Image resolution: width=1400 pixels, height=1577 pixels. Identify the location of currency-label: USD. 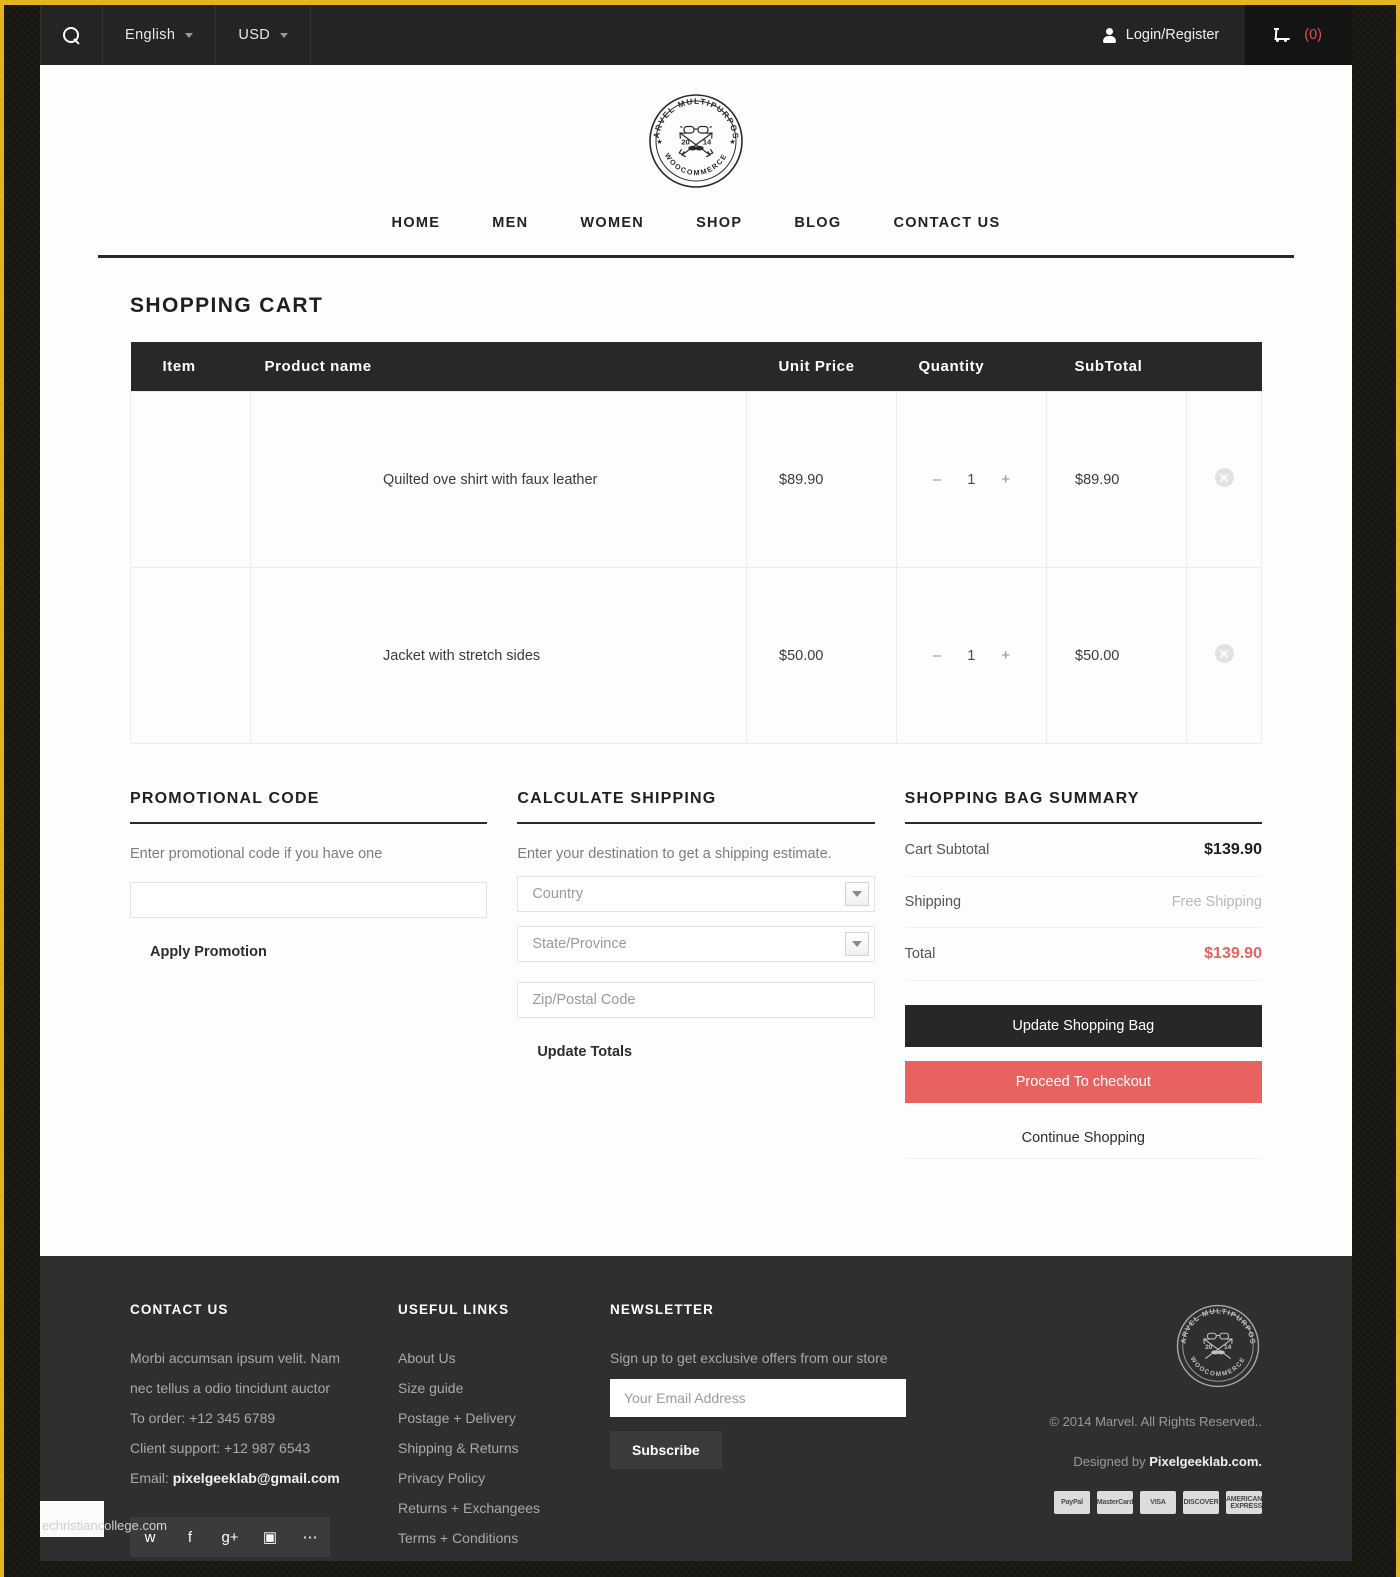
(254, 35).